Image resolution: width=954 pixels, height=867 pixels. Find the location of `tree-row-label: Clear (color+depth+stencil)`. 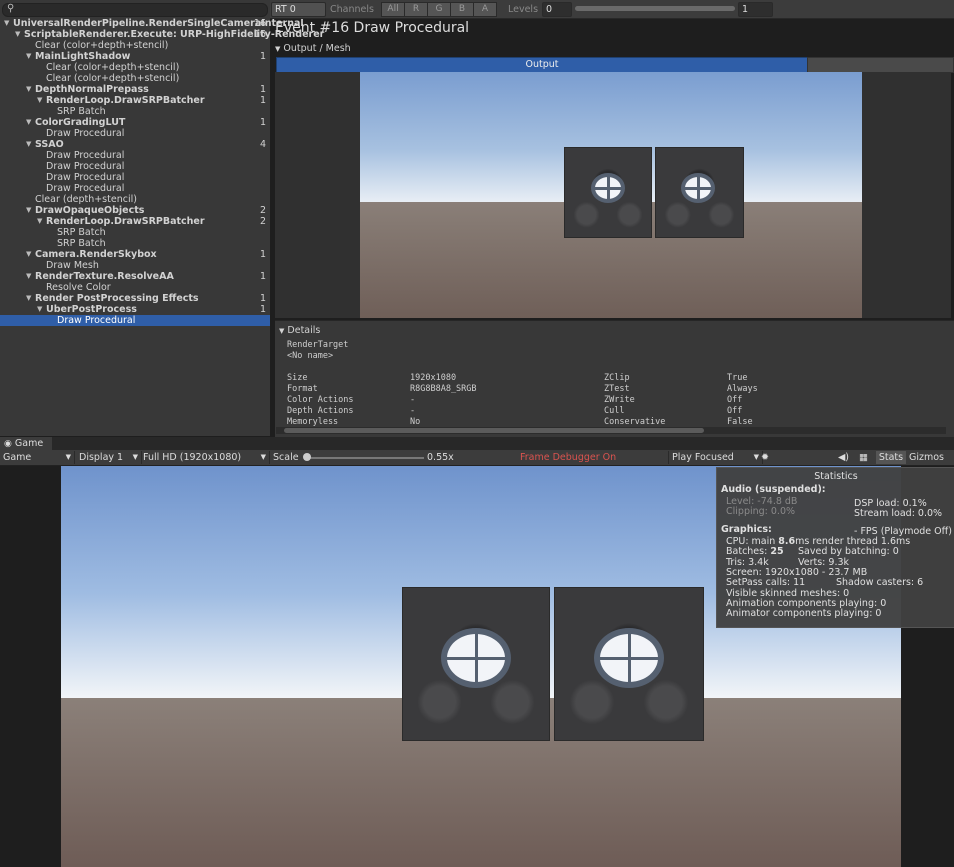

tree-row-label: Clear (color+depth+stencil) is located at coordinates (102, 45).